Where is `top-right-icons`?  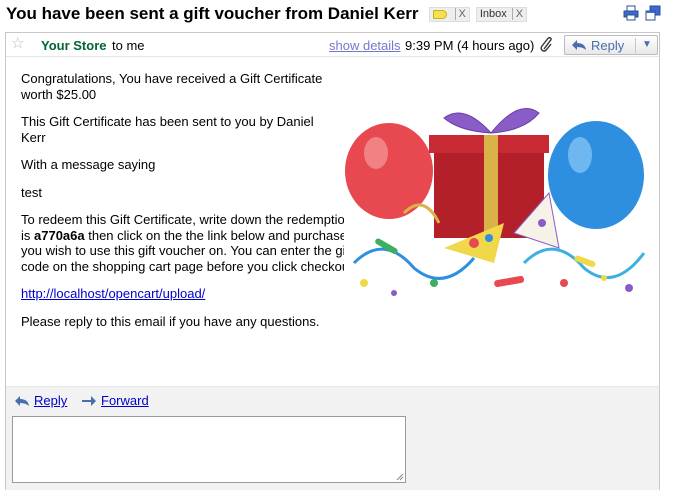 top-right-icons is located at coordinates (642, 13).